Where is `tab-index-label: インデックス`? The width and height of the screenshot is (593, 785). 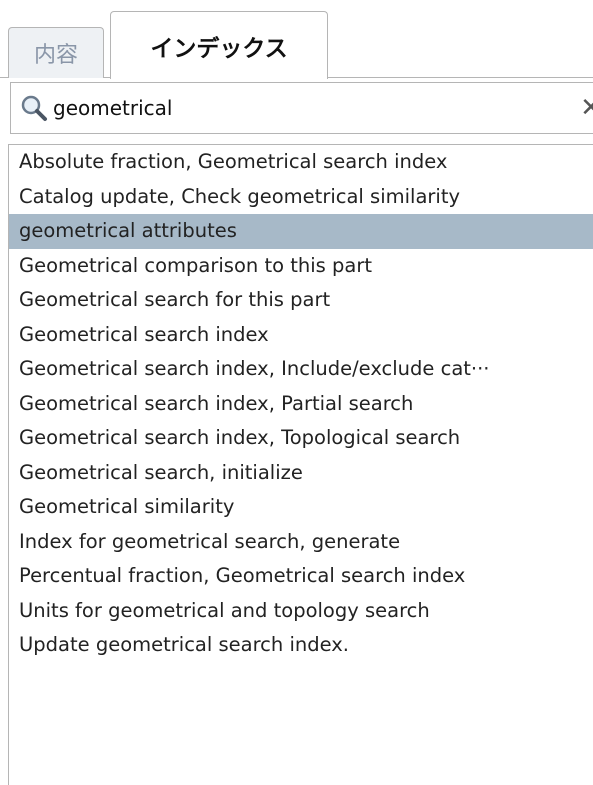 tab-index-label: インデックス is located at coordinates (219, 48).